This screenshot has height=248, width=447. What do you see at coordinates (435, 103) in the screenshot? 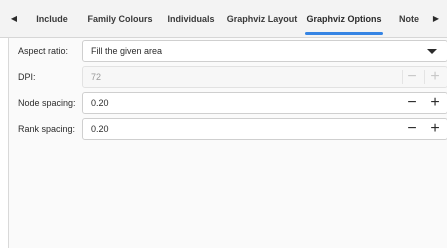
I see `node-spacing-increment-button: +` at bounding box center [435, 103].